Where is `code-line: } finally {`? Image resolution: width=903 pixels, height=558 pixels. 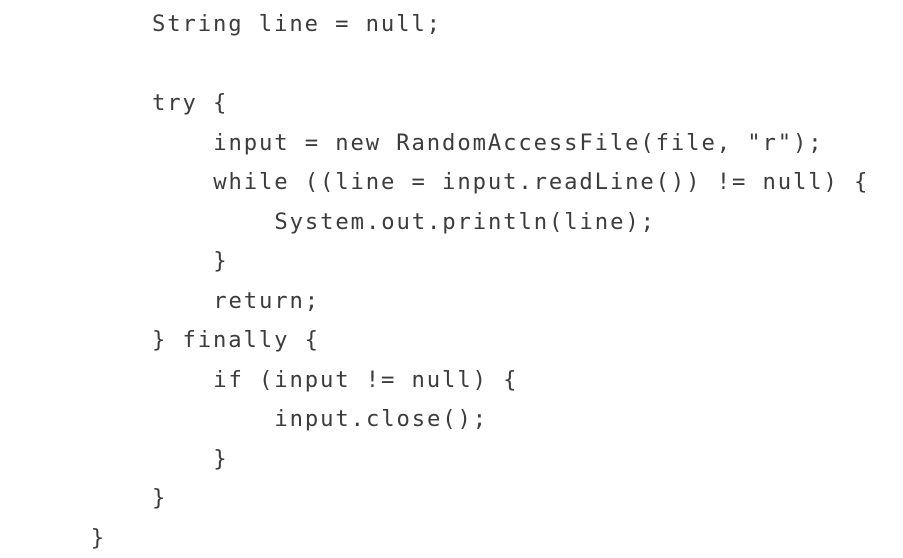
code-line: } finally { is located at coordinates (236, 341).